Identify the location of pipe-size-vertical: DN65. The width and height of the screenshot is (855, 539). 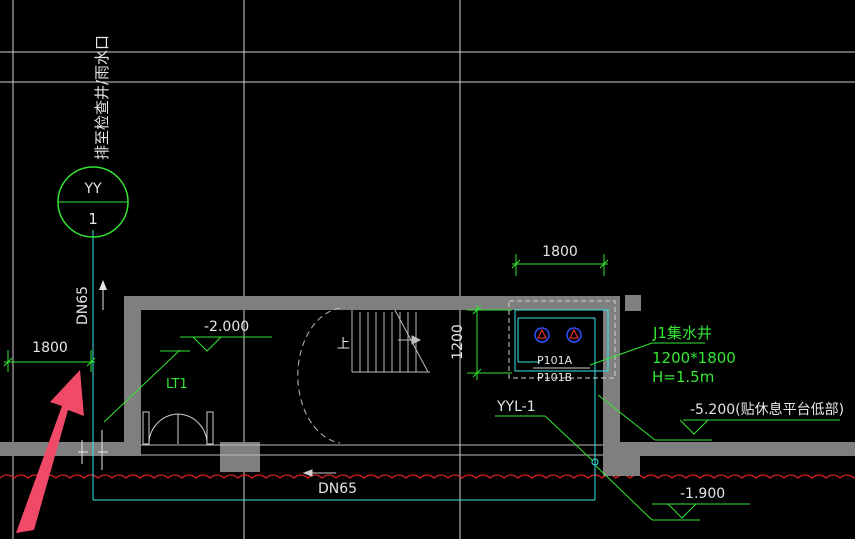
(83, 305).